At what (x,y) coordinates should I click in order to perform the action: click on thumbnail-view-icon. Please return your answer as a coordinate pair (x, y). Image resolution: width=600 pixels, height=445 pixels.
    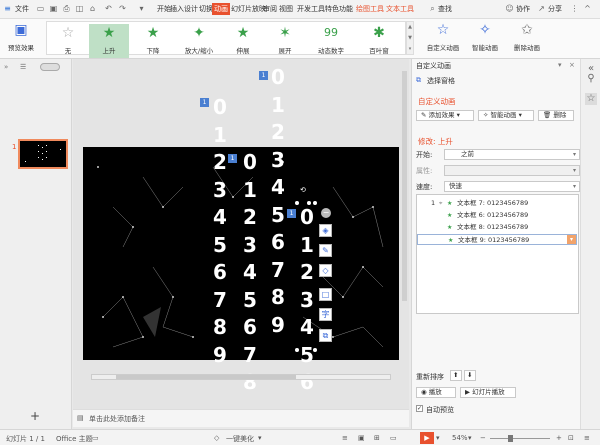
    Looking at the image, I should click on (50, 67).